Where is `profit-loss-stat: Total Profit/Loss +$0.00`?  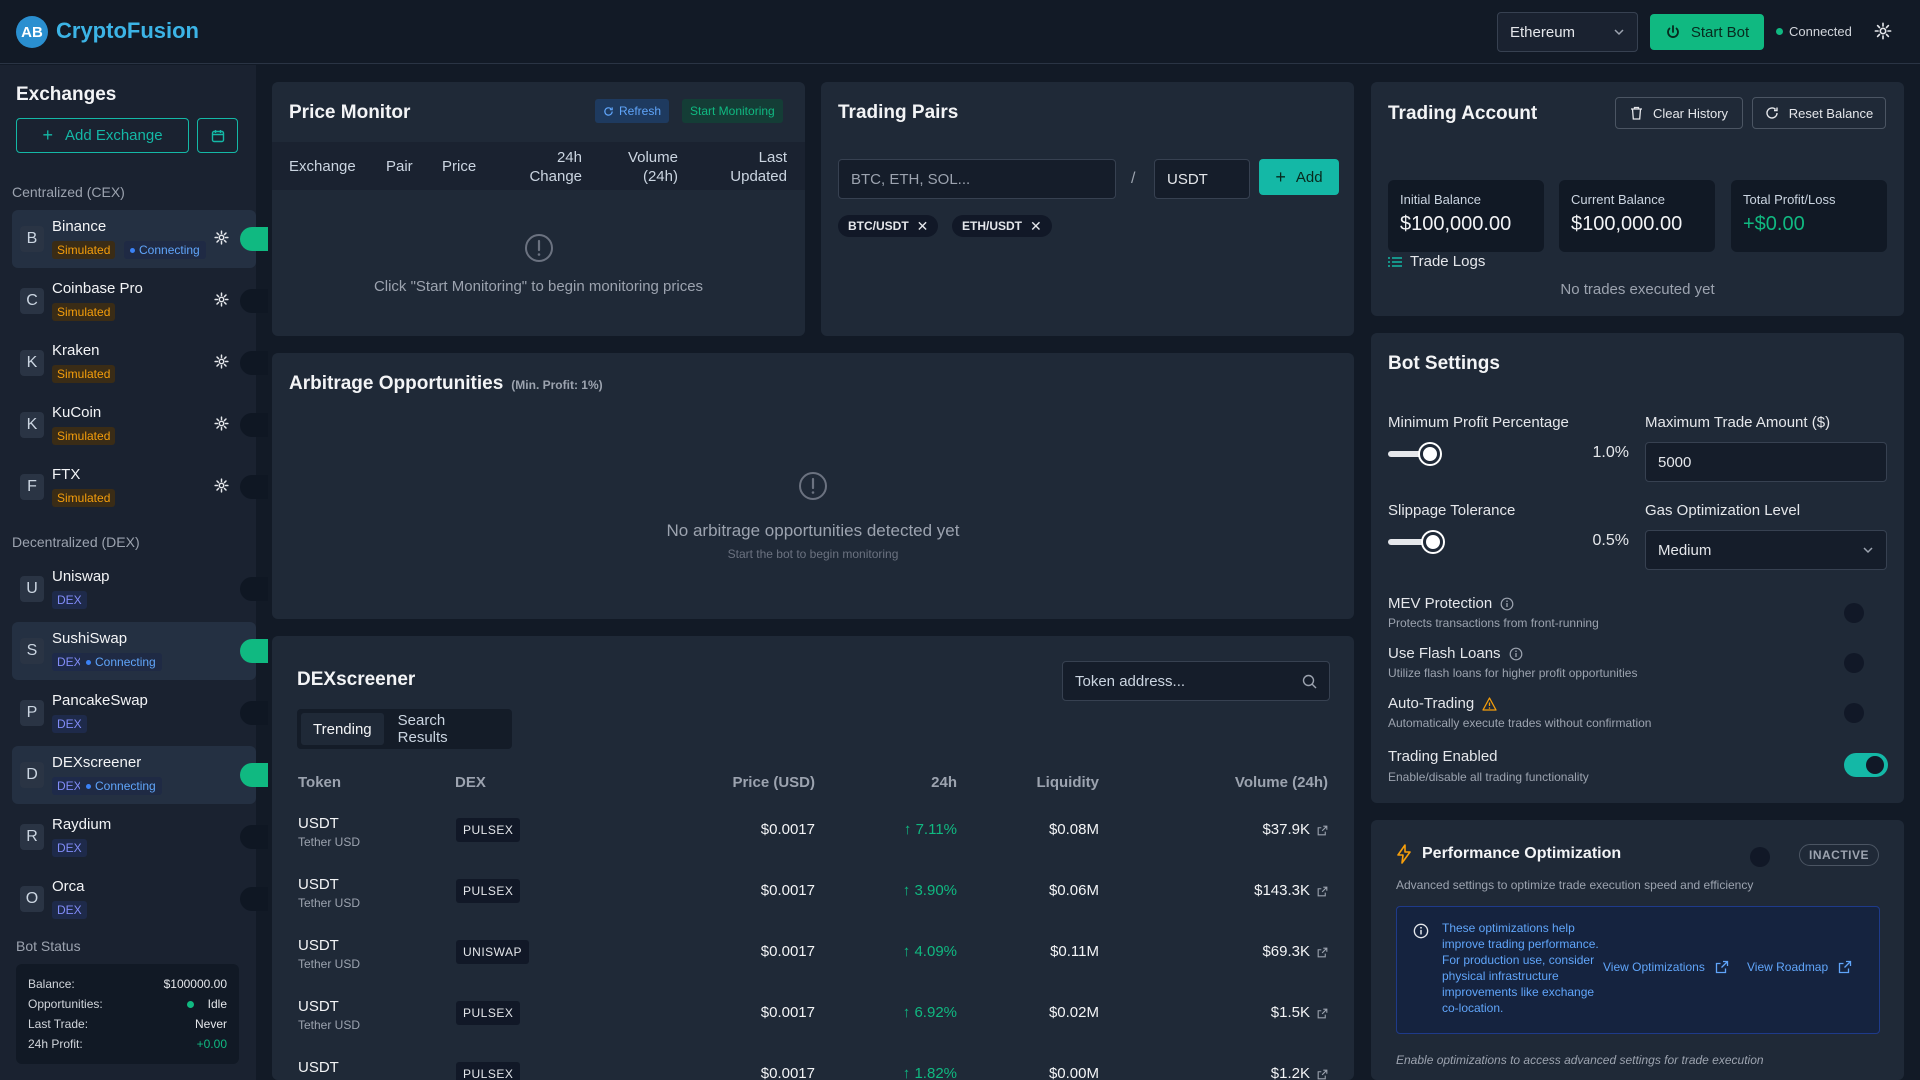 profit-loss-stat: Total Profit/Loss +$0.00 is located at coordinates (1809, 216).